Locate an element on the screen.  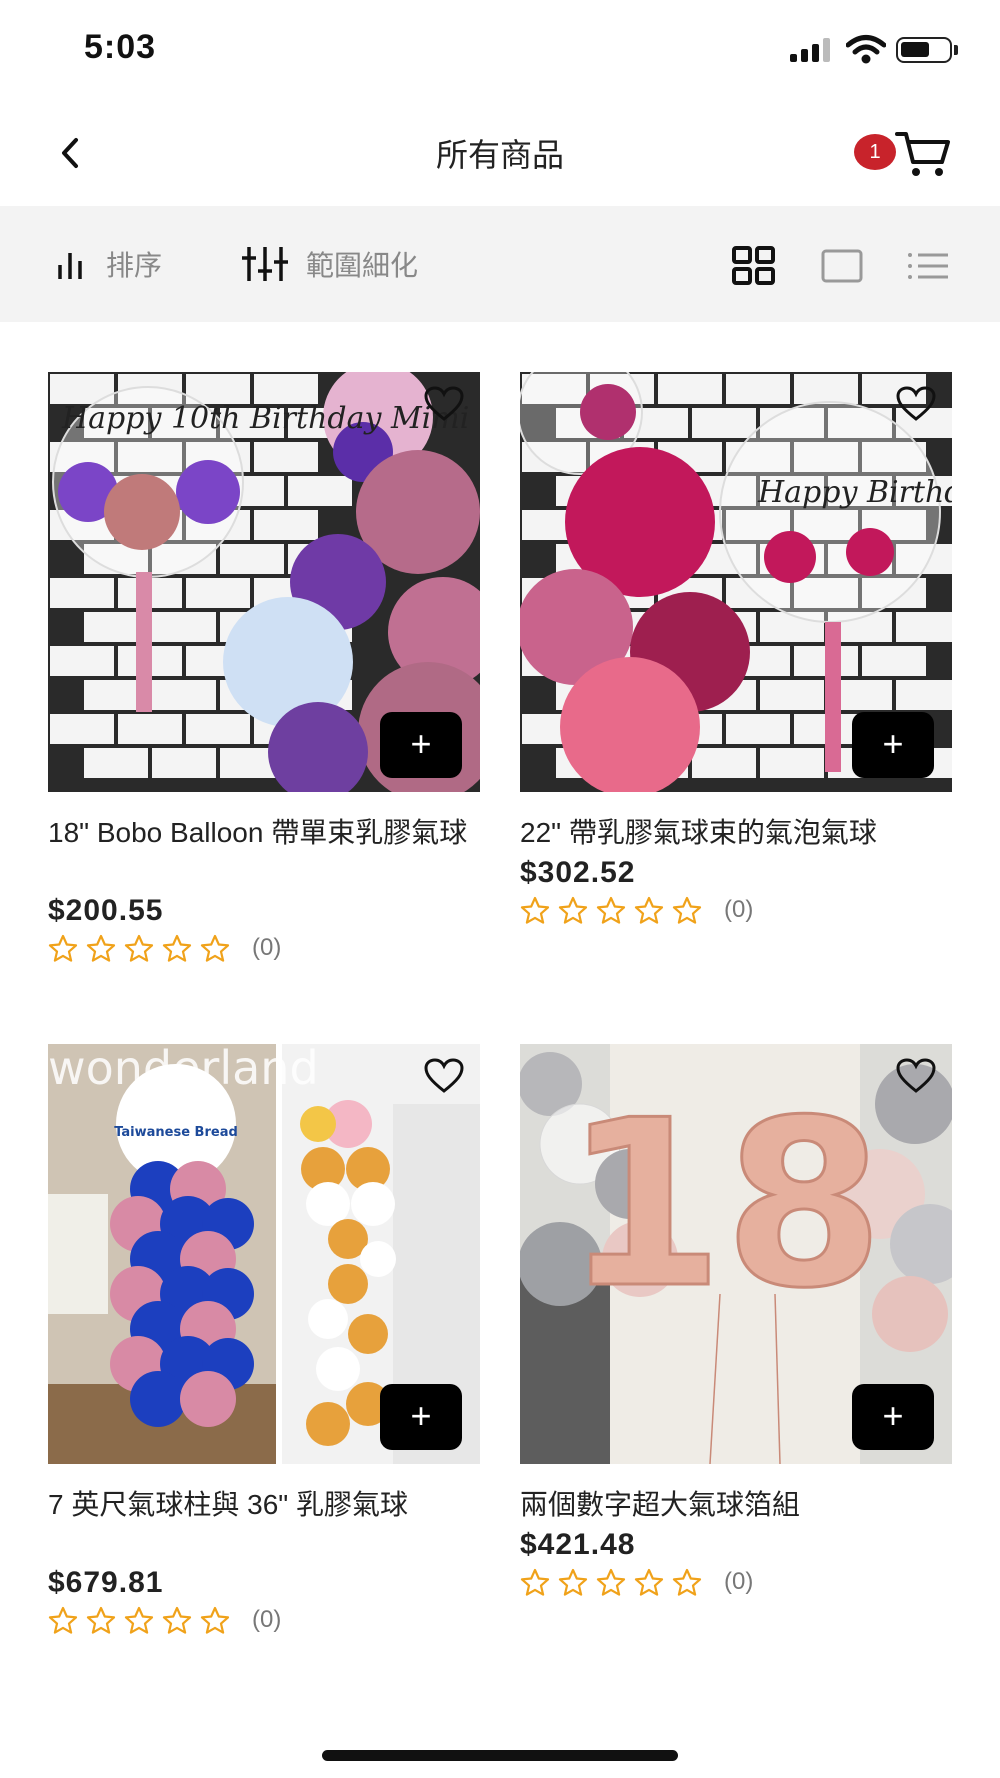
product-image: Happy Birthday Isabelle + is located at coordinates (736, 582).